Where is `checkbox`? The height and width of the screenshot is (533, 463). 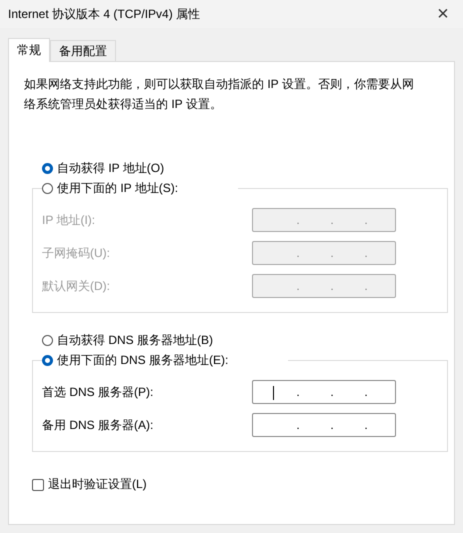
checkbox is located at coordinates (38, 484).